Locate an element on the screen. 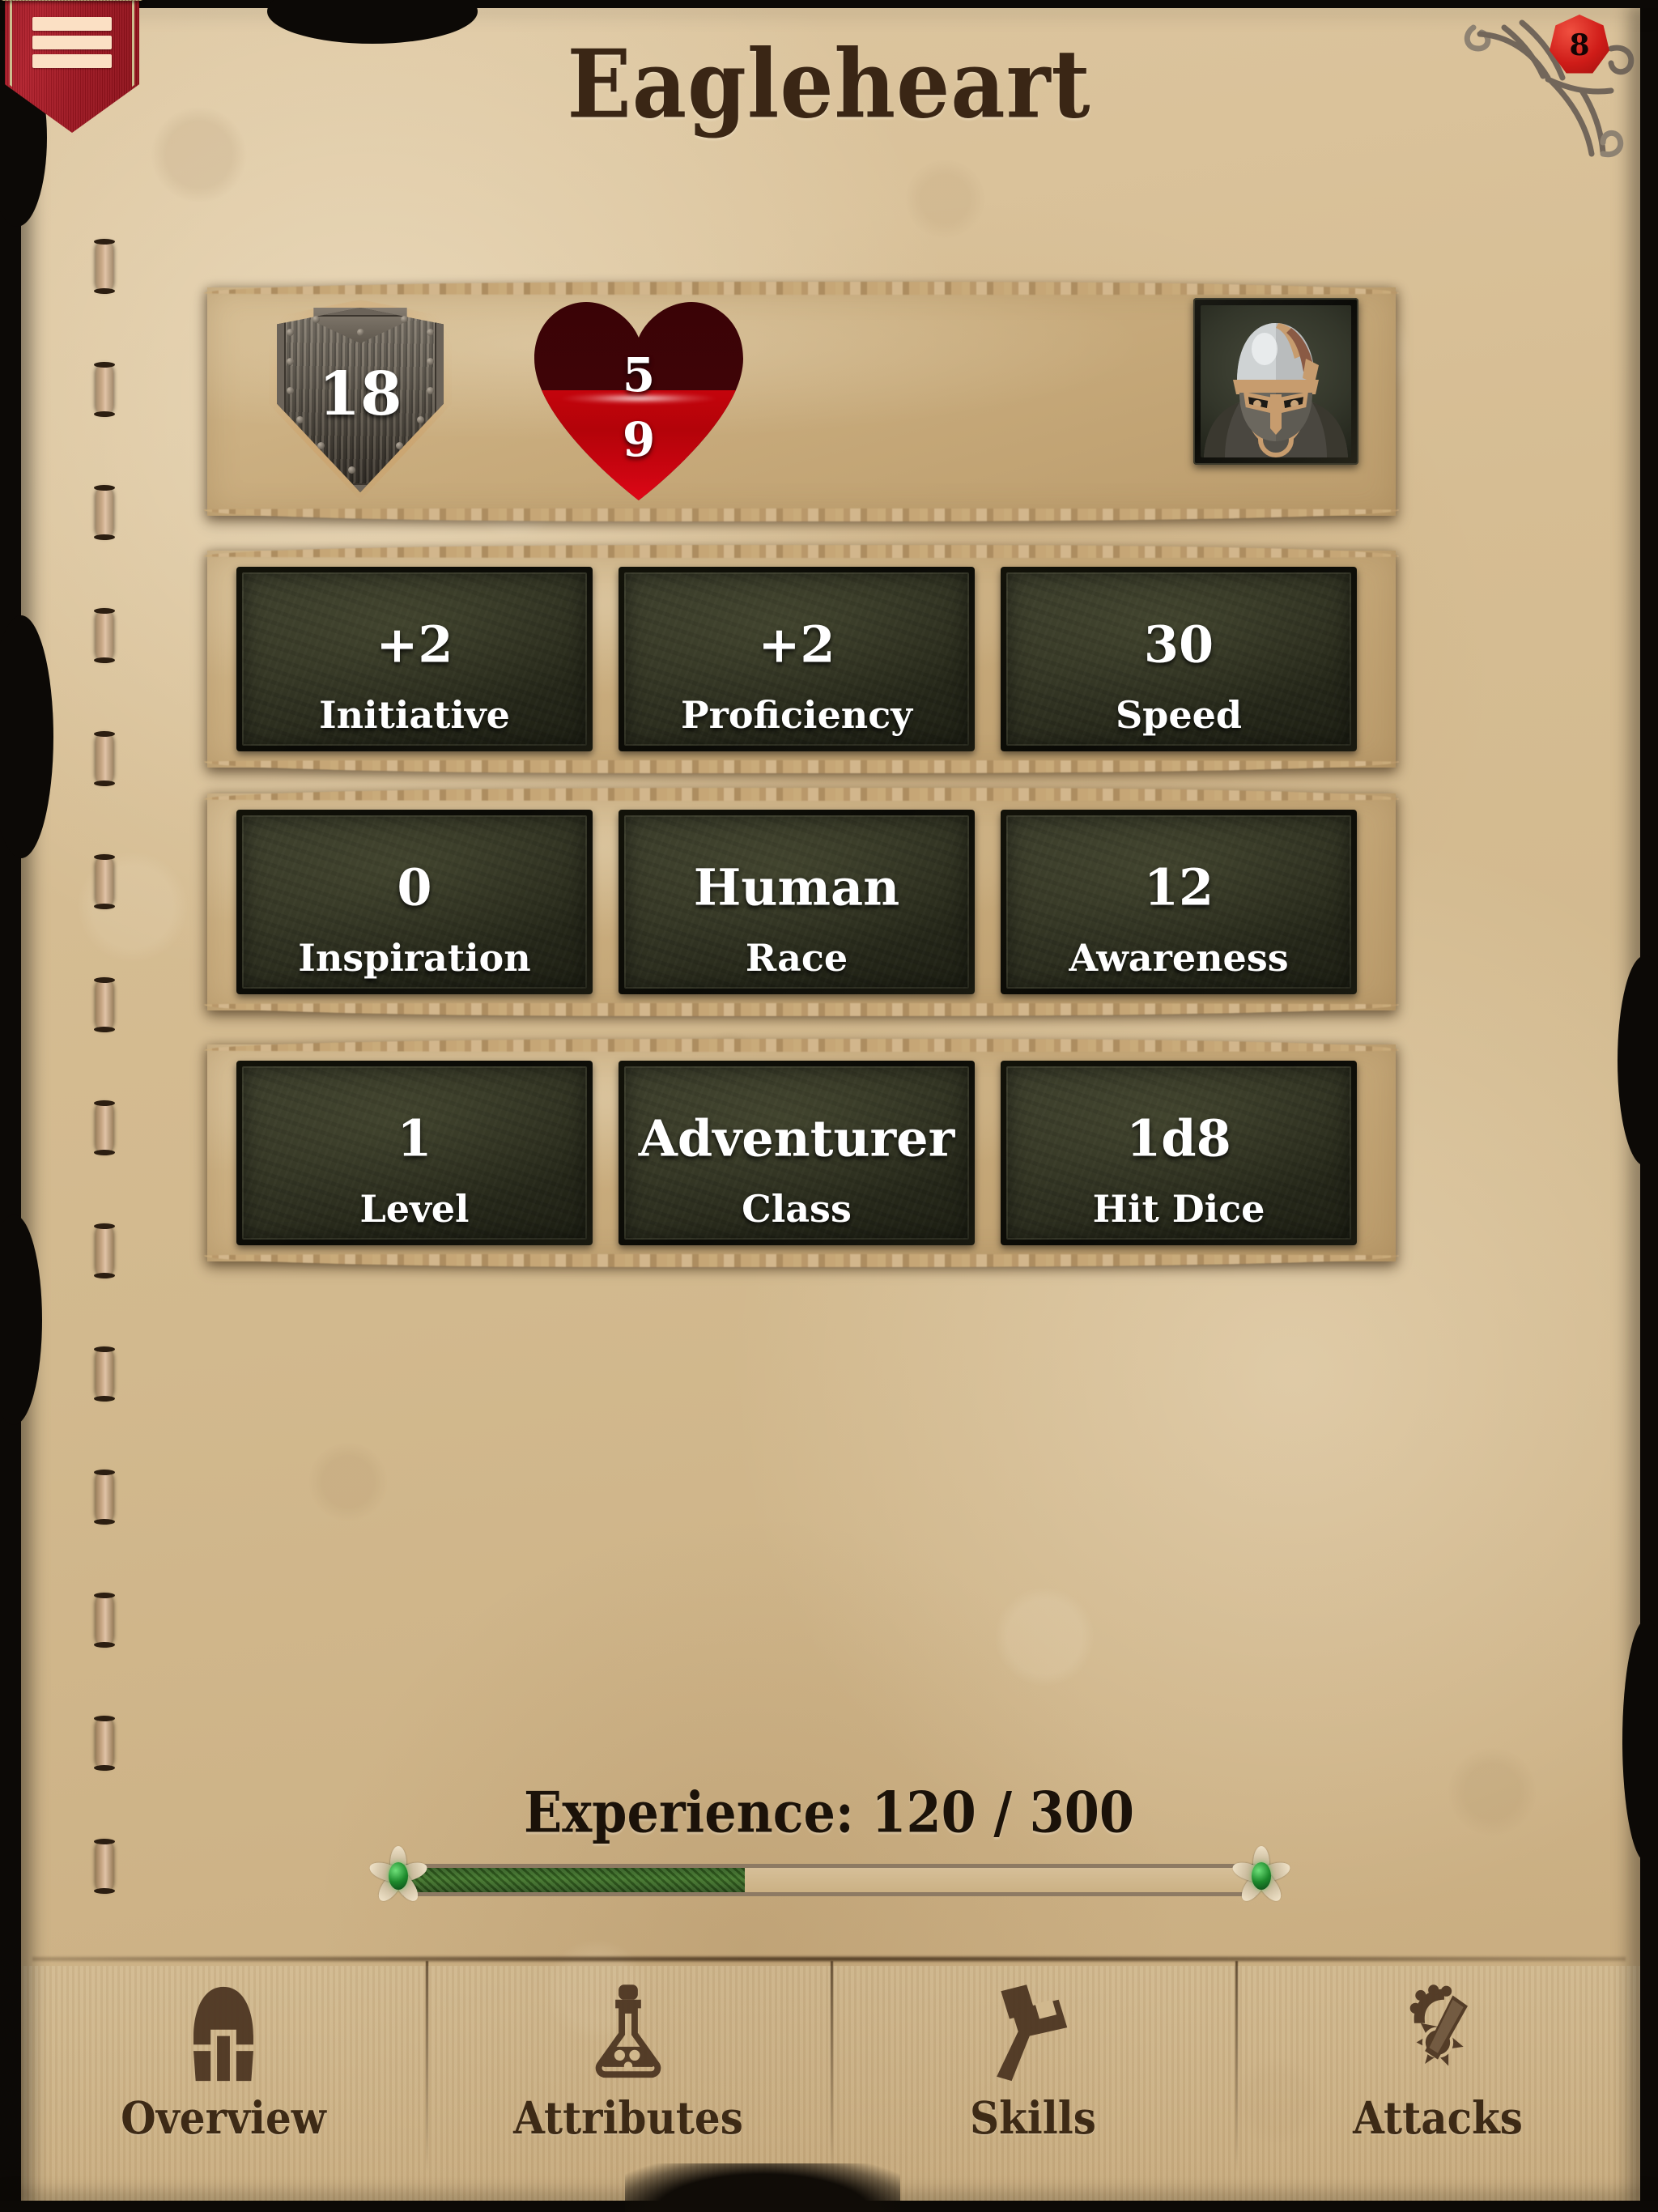 The width and height of the screenshot is (1658, 2212). banner-rod is located at coordinates (72, 0).